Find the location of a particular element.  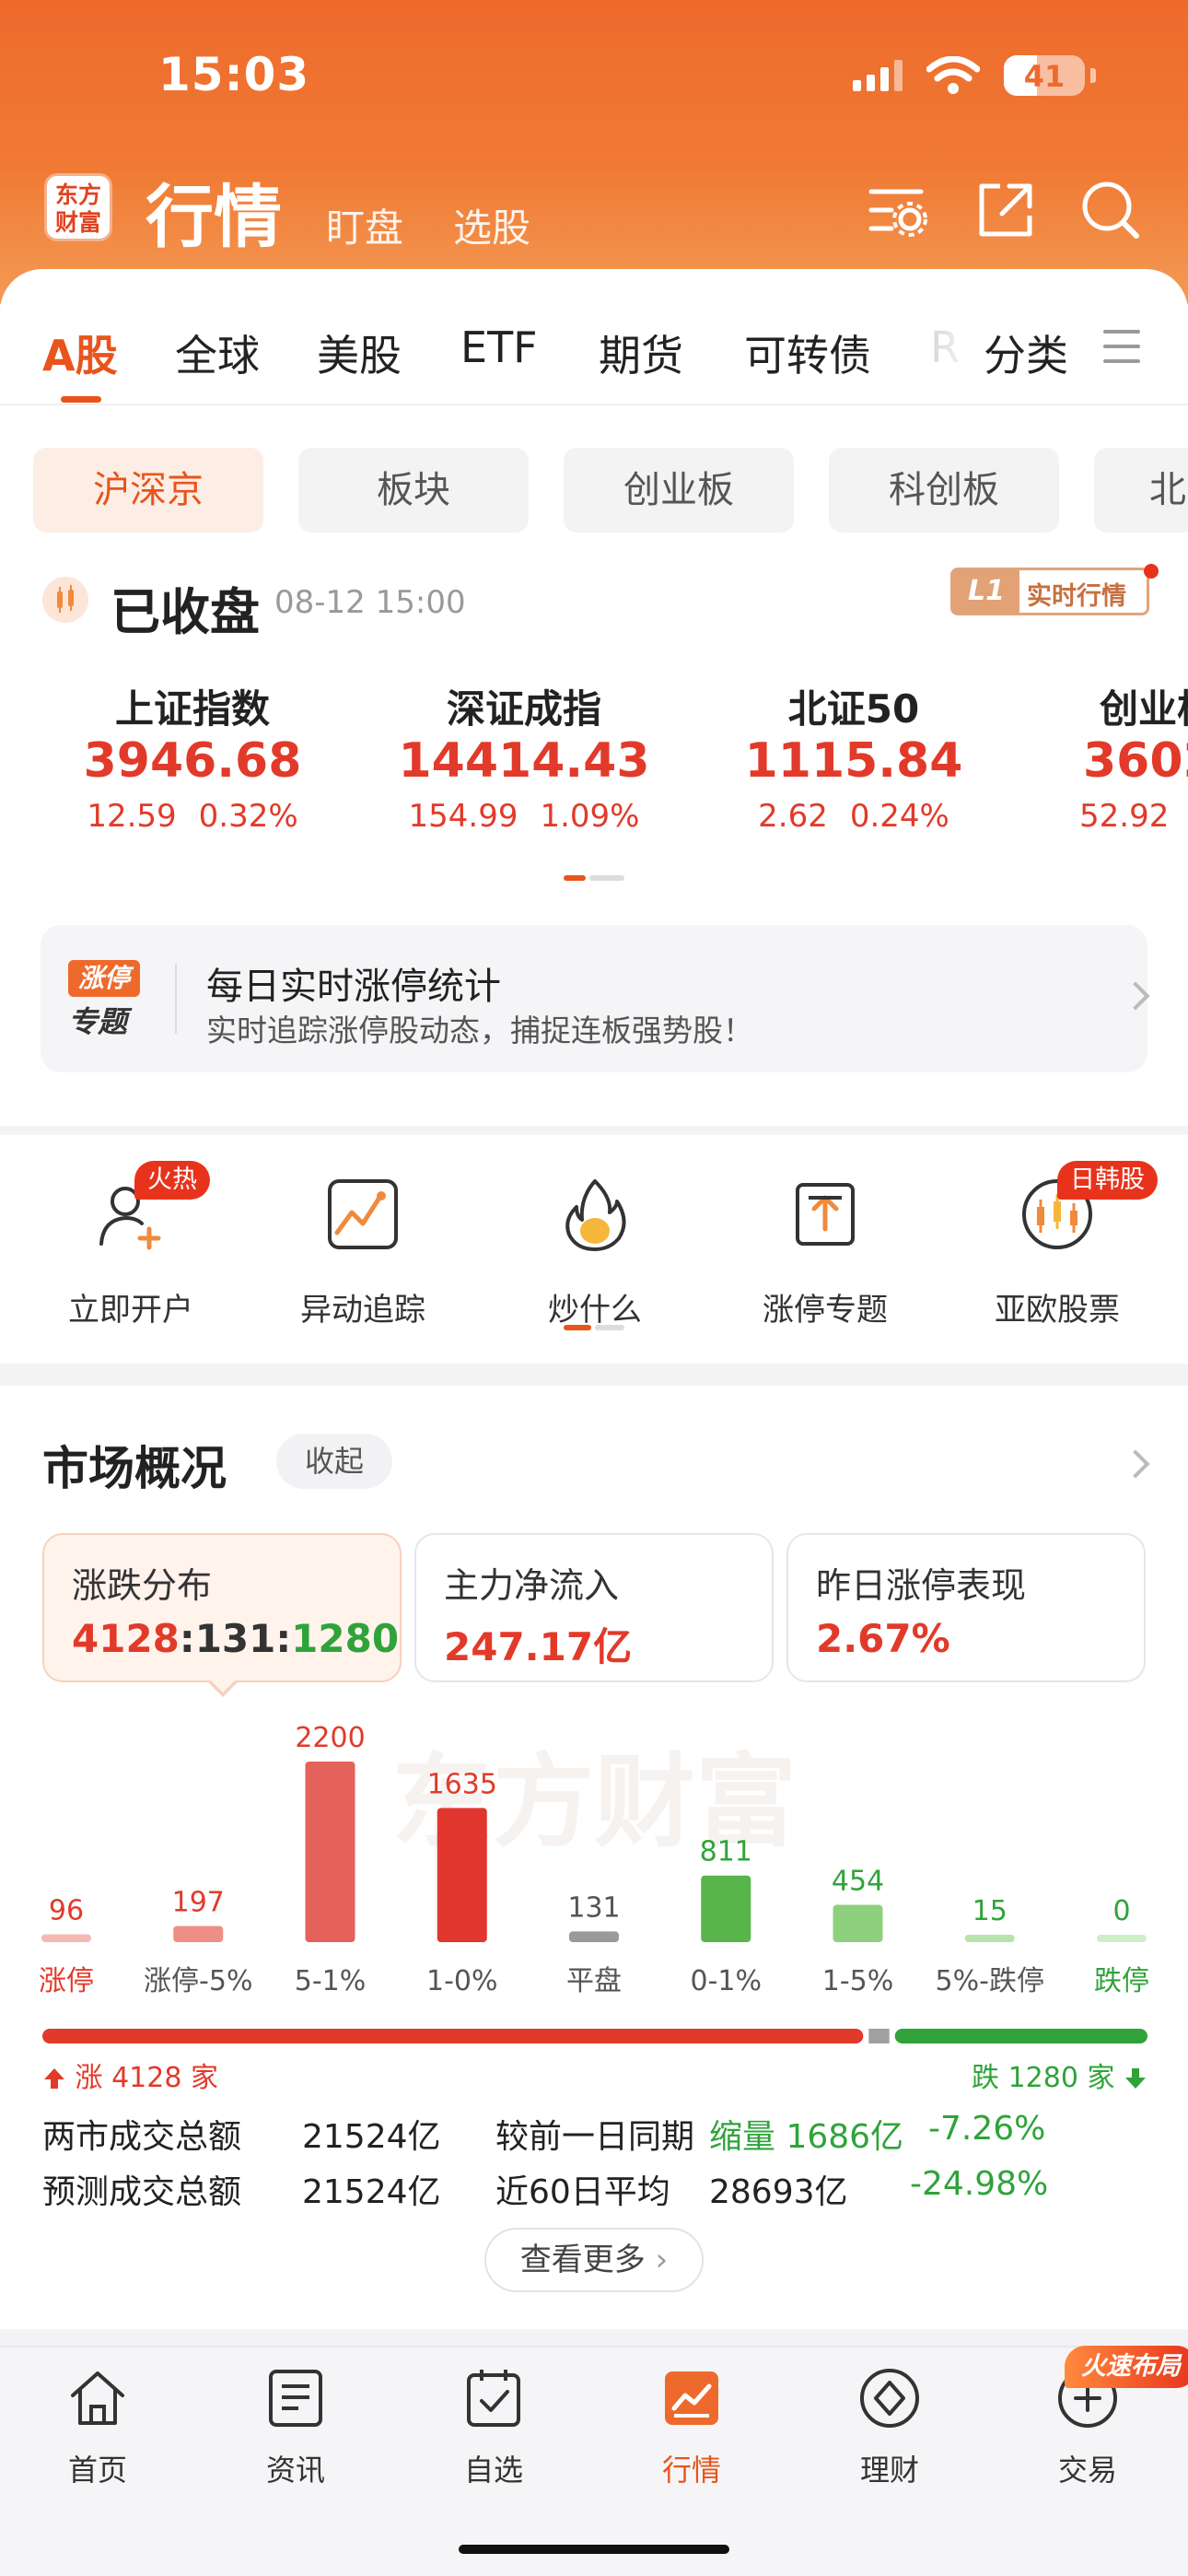

candlestick-icon is located at coordinates (65, 600).